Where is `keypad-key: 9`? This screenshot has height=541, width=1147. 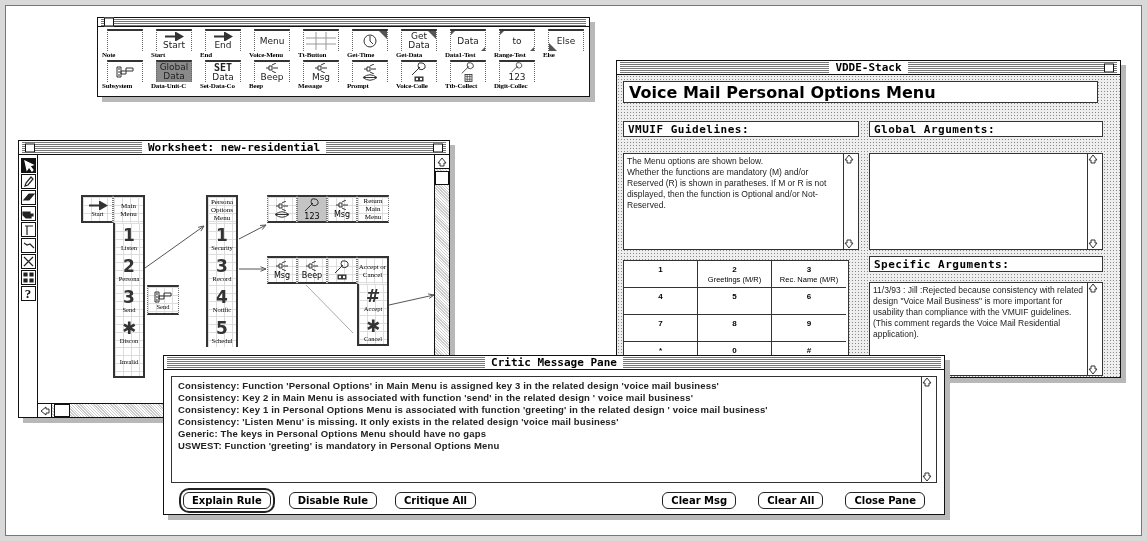 keypad-key: 9 is located at coordinates (809, 323).